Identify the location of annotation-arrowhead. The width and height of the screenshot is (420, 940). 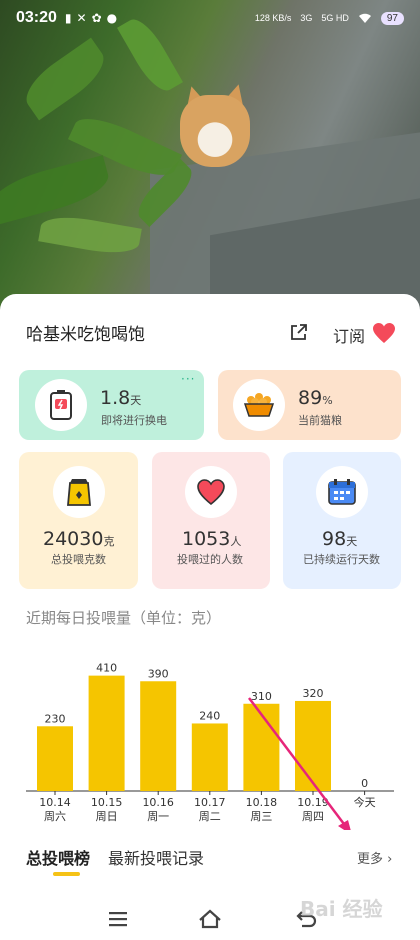
(344, 825).